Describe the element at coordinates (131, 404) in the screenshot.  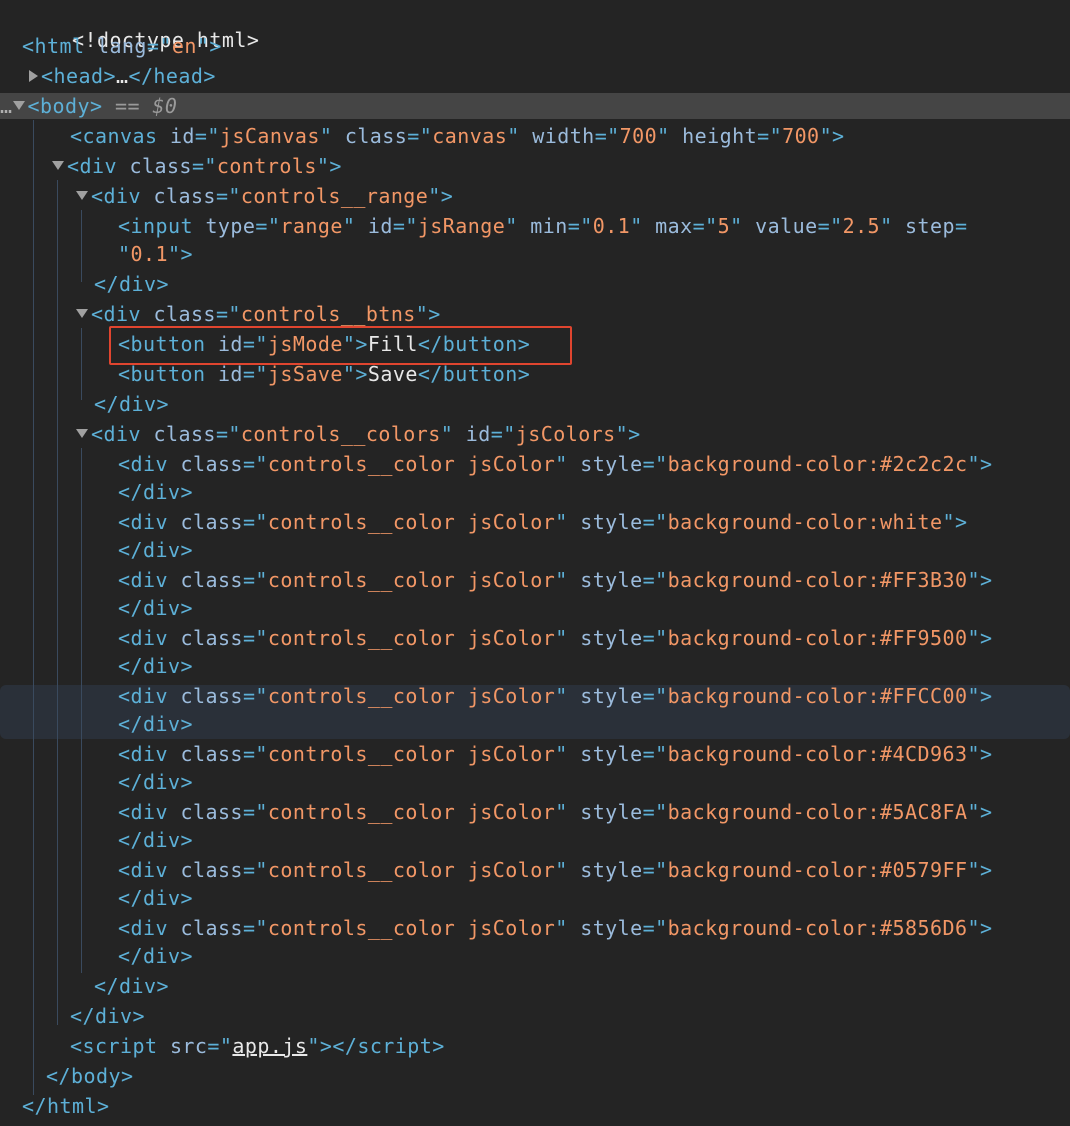
I see `btns-div-close-line: </div>` at that location.